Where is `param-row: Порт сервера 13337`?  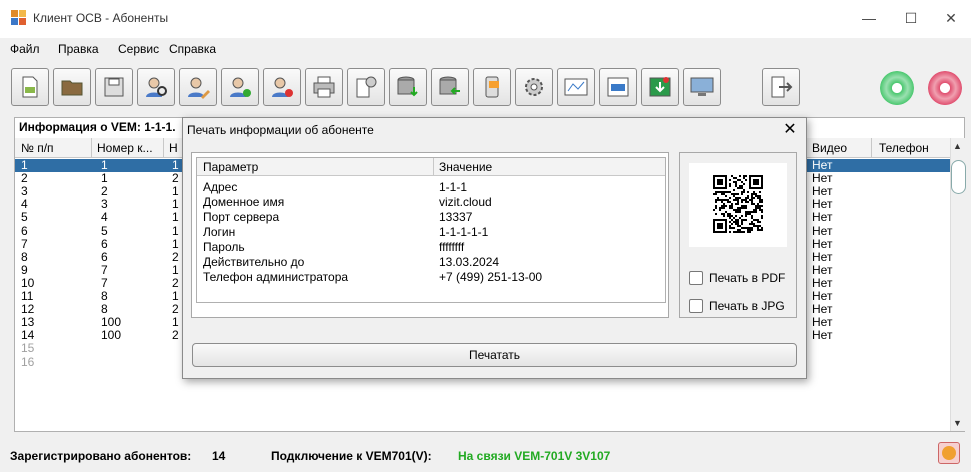 param-row: Порт сервера 13337 is located at coordinates (431, 217).